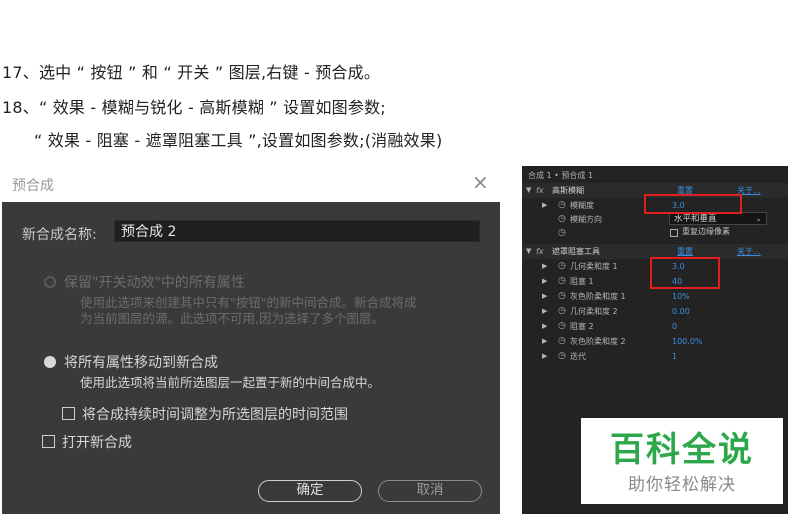  Describe the element at coordinates (598, 296) in the screenshot. I see `param-label: 灰色阶柔和度 1` at that location.